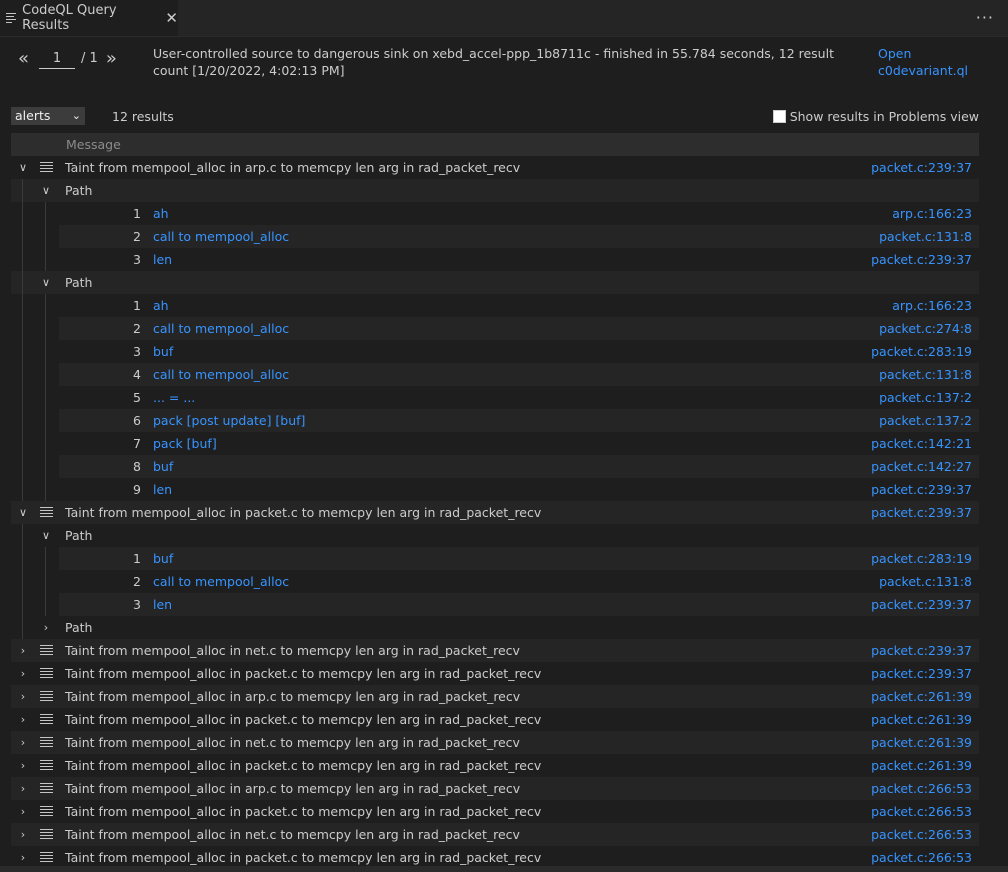  Describe the element at coordinates (495, 558) in the screenshot. I see `path-step-row: 1 buf packet.c:283:19` at that location.